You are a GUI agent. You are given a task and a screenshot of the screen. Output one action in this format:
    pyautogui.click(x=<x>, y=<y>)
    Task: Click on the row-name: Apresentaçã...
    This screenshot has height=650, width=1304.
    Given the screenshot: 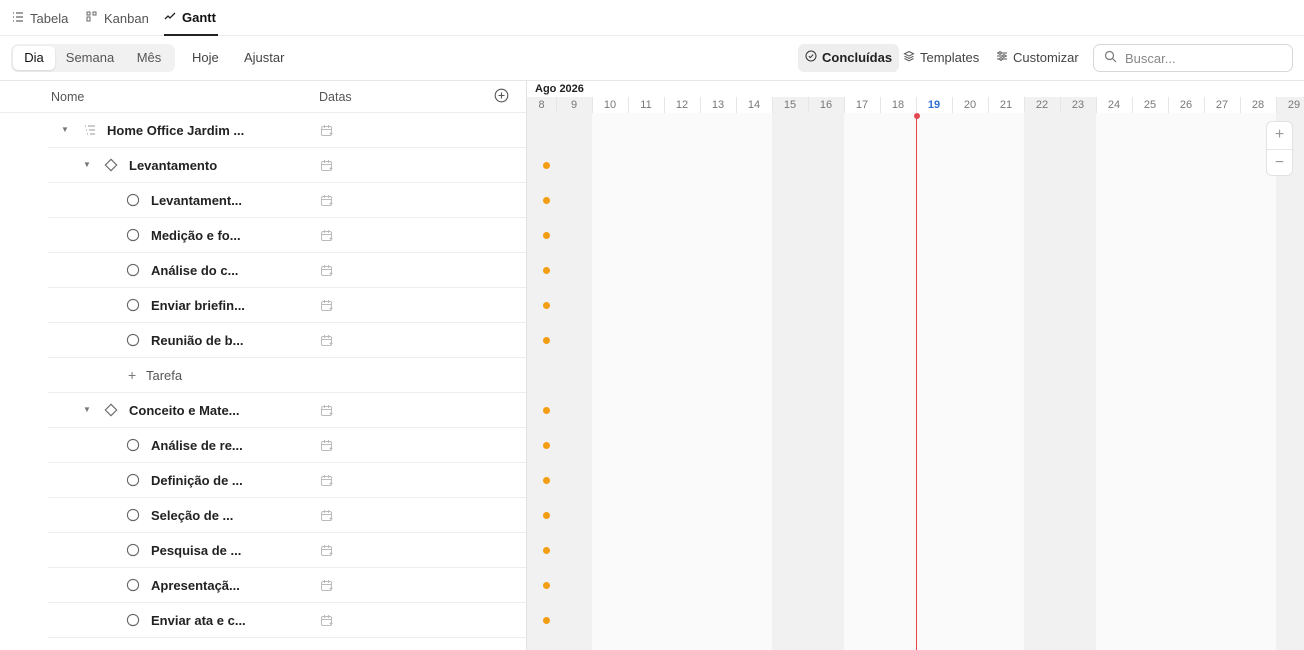 What is the action you would take?
    pyautogui.click(x=195, y=585)
    